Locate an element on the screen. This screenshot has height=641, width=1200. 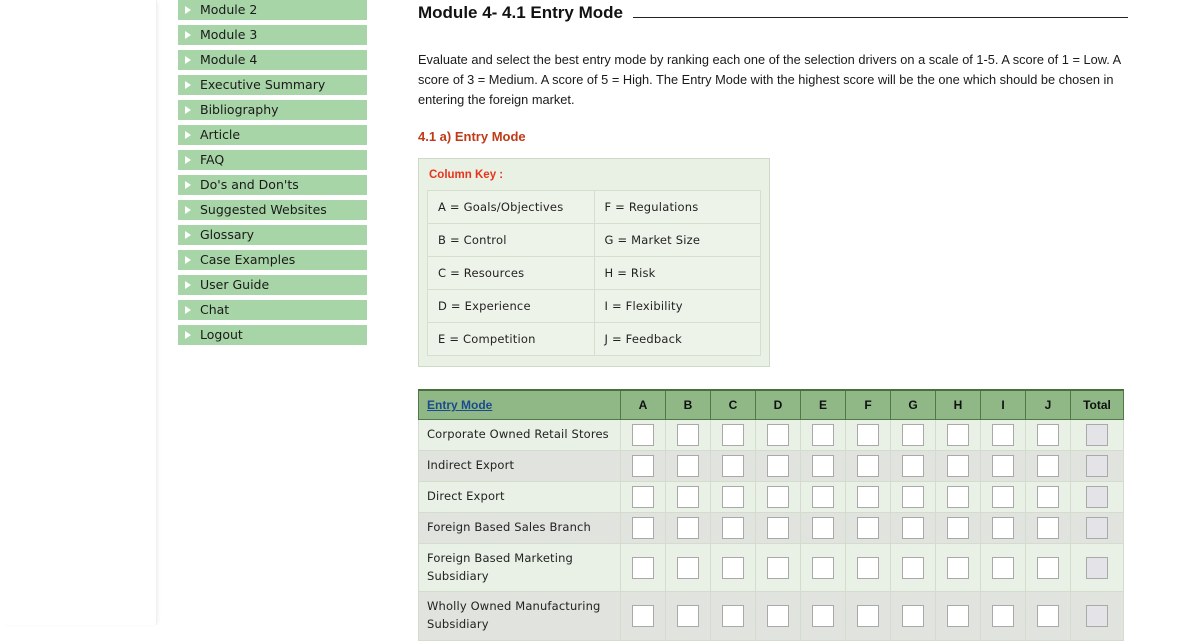
sidebar-item-glossary: Glossary is located at coordinates (272, 235).